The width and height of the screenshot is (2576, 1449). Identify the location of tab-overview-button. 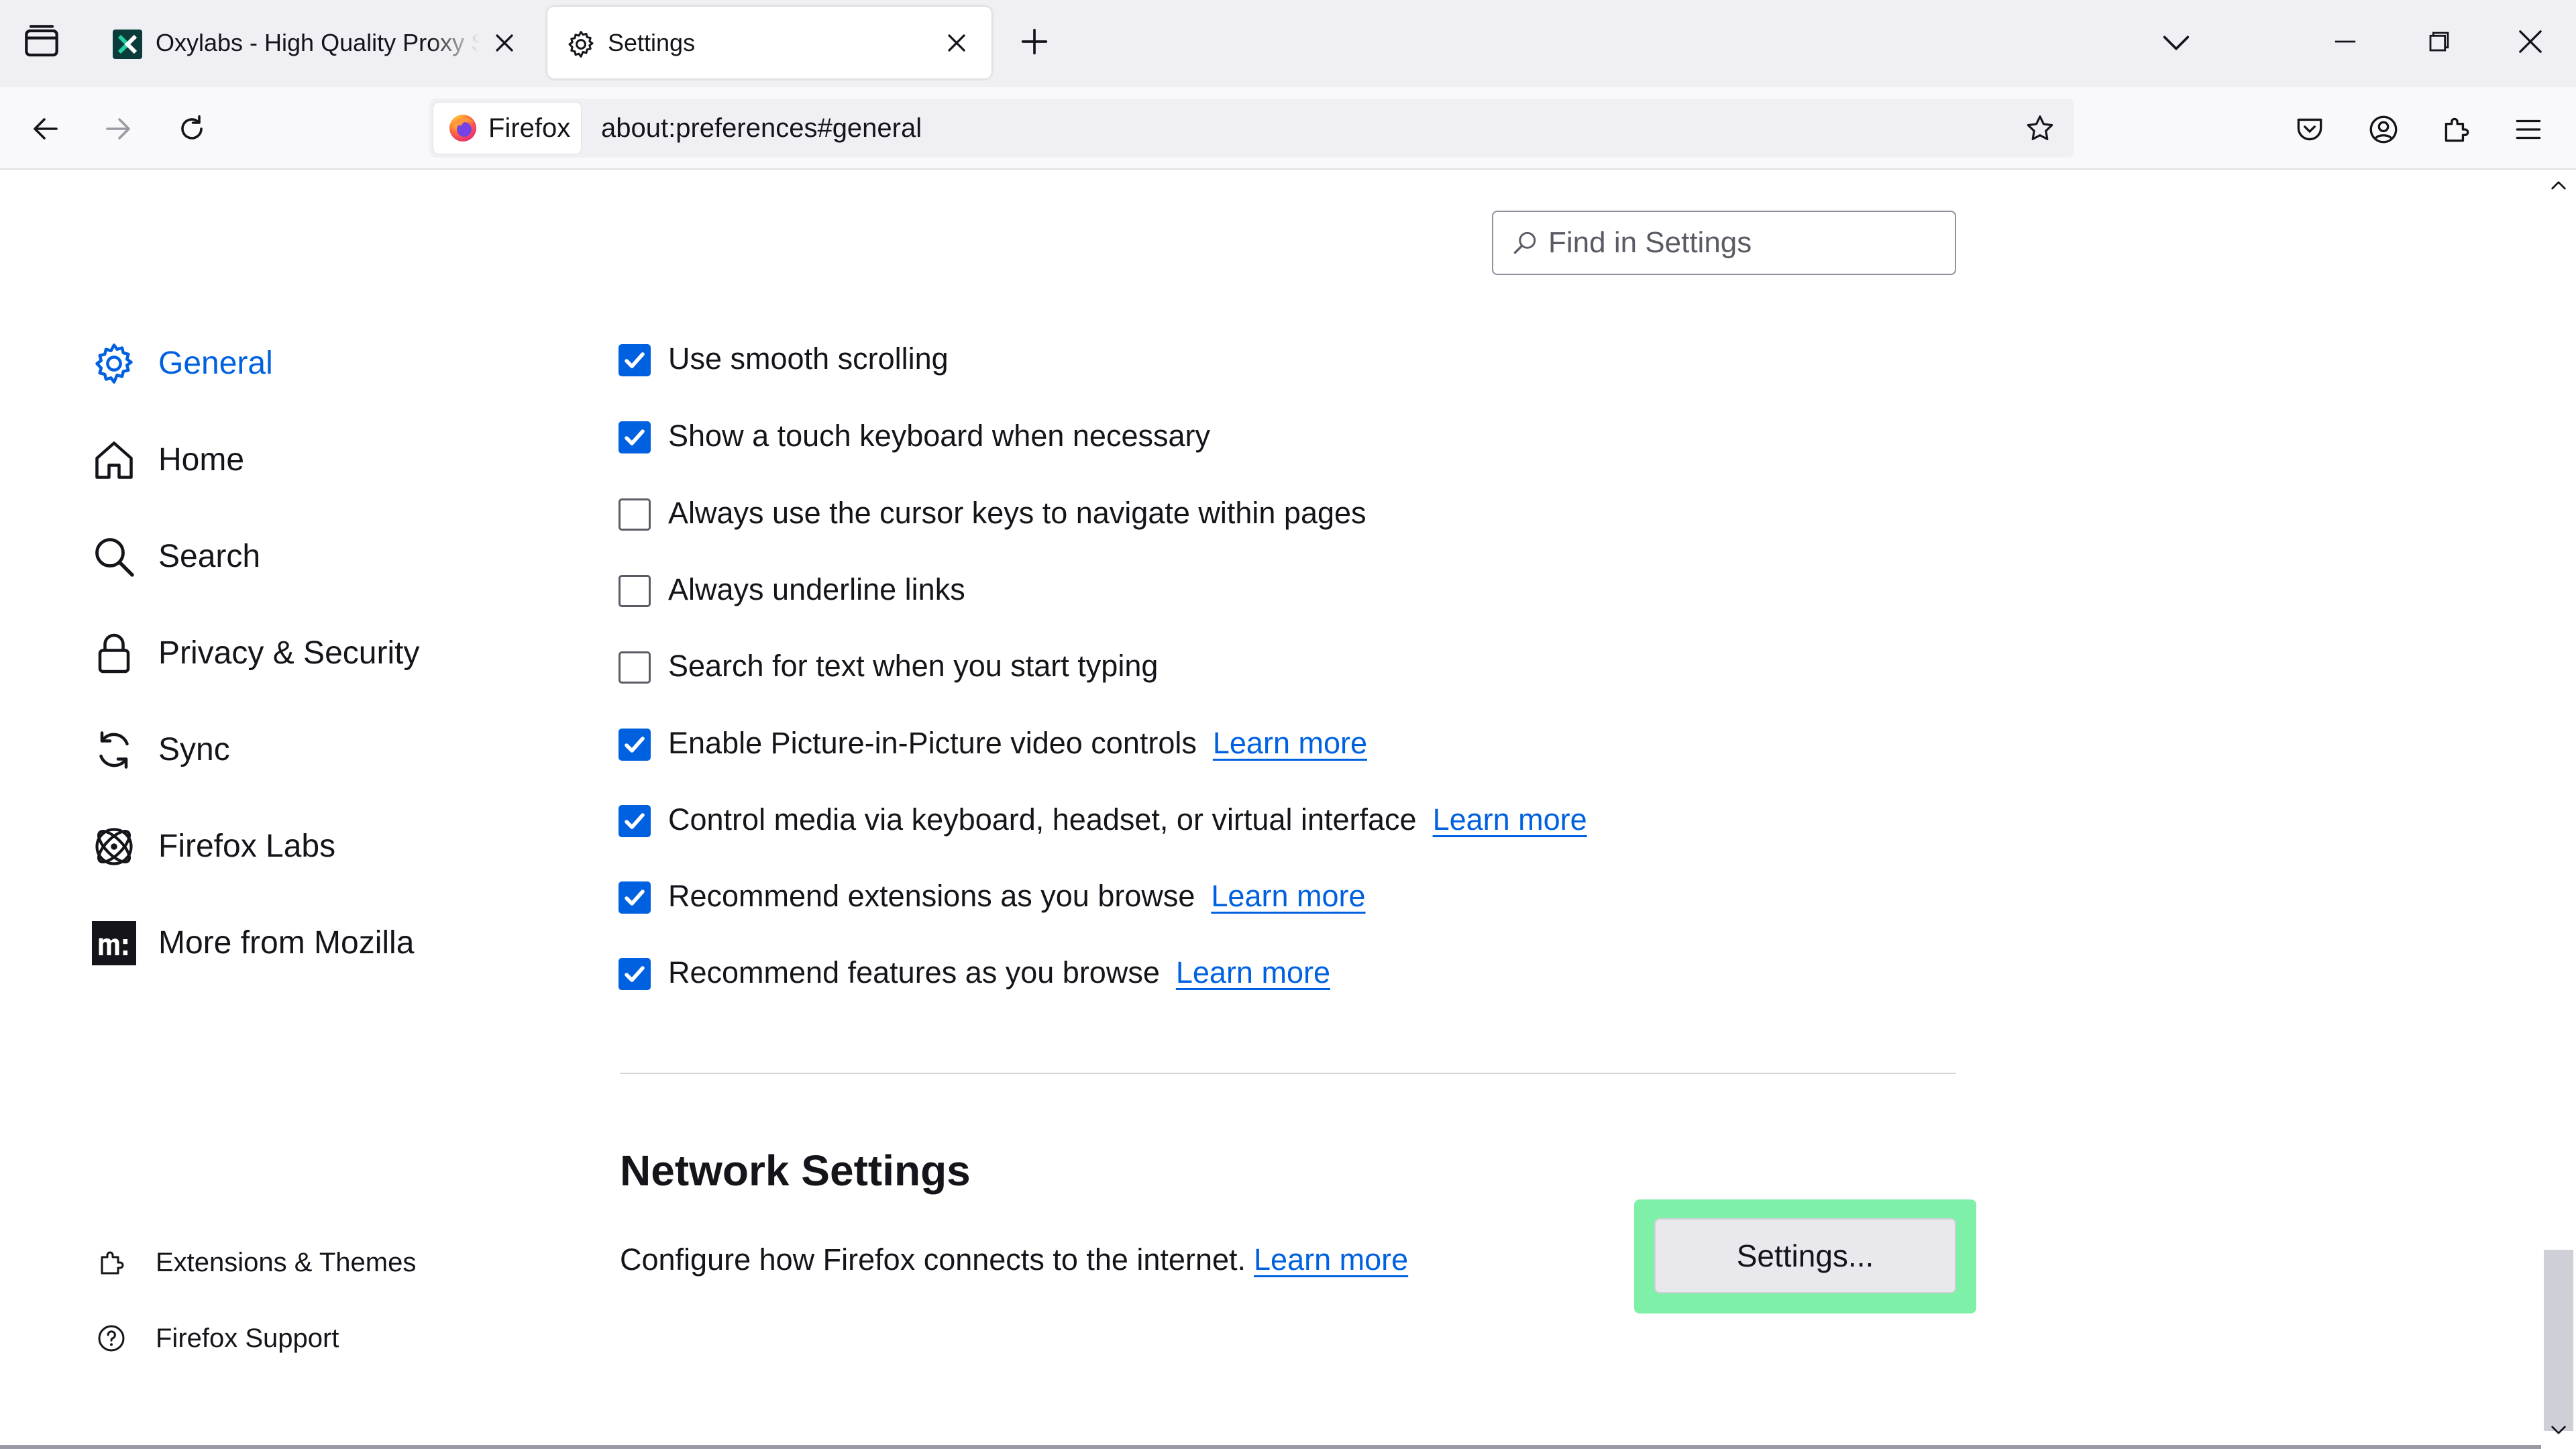
(41, 41).